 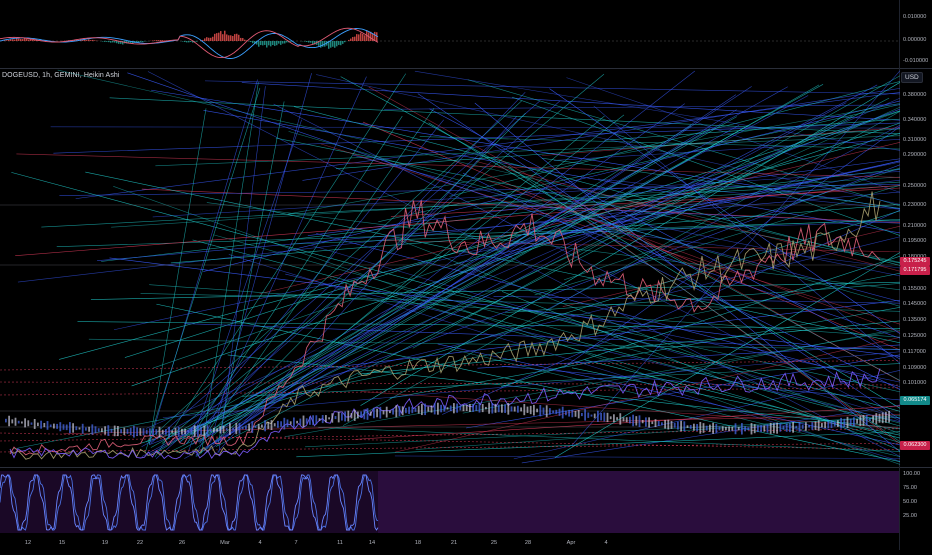 What do you see at coordinates (912, 77) in the screenshot?
I see `currency-button: USD` at bounding box center [912, 77].